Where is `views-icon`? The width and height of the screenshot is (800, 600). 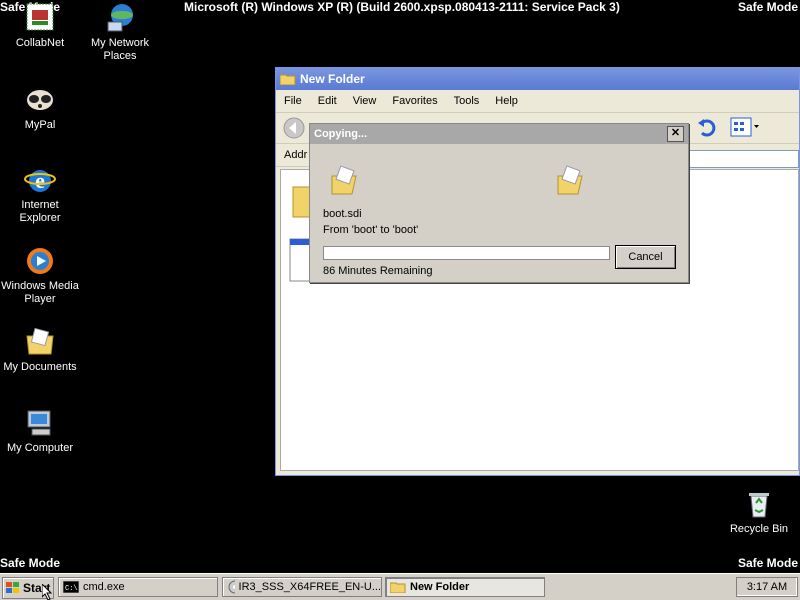
views-icon is located at coordinates (745, 128).